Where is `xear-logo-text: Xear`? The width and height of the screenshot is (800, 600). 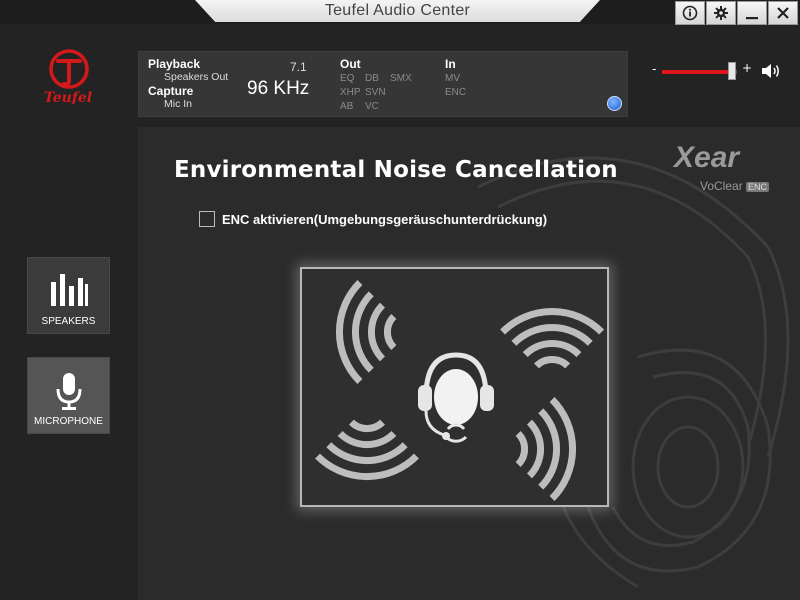
xear-logo-text: Xear is located at coordinates (707, 157).